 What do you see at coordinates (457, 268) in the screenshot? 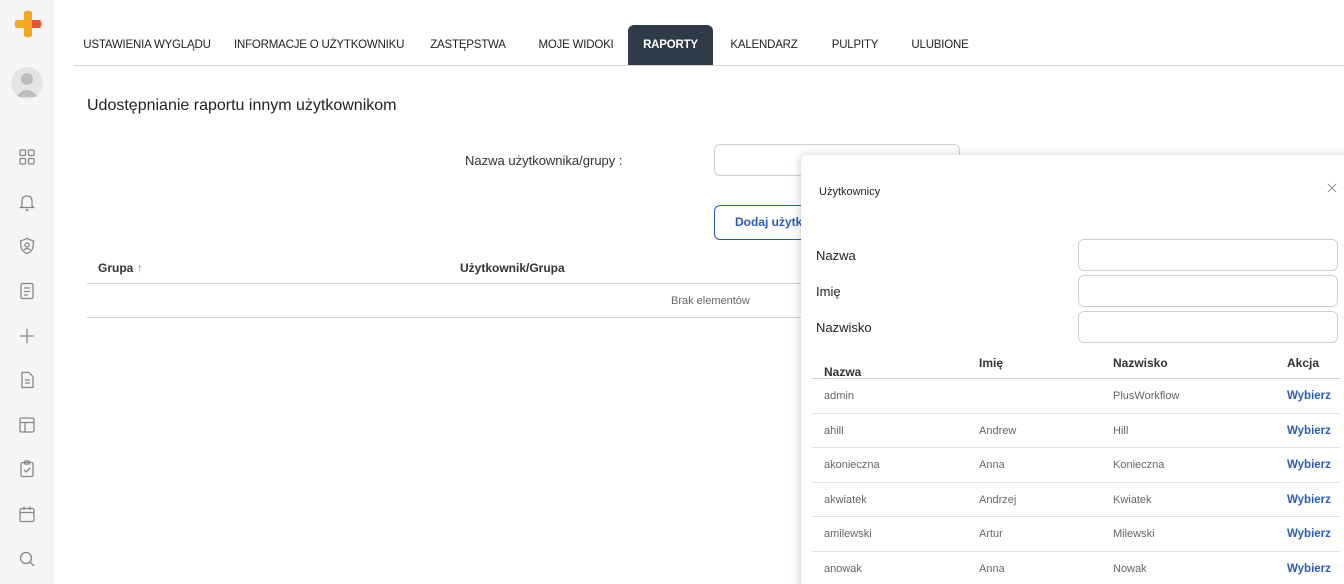
I see `share-table-header: Grupa ↑ Użytkownik/Grupa` at bounding box center [457, 268].